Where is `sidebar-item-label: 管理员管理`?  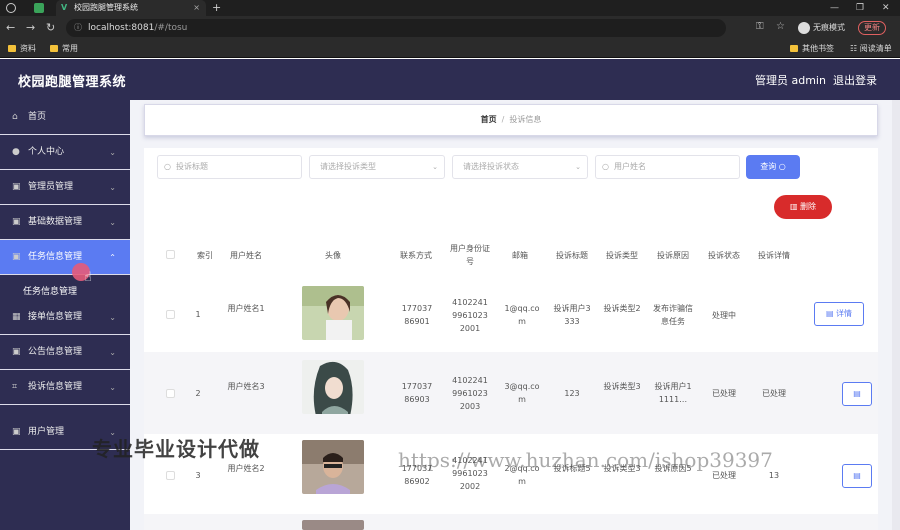 sidebar-item-label: 管理员管理 is located at coordinates (51, 187).